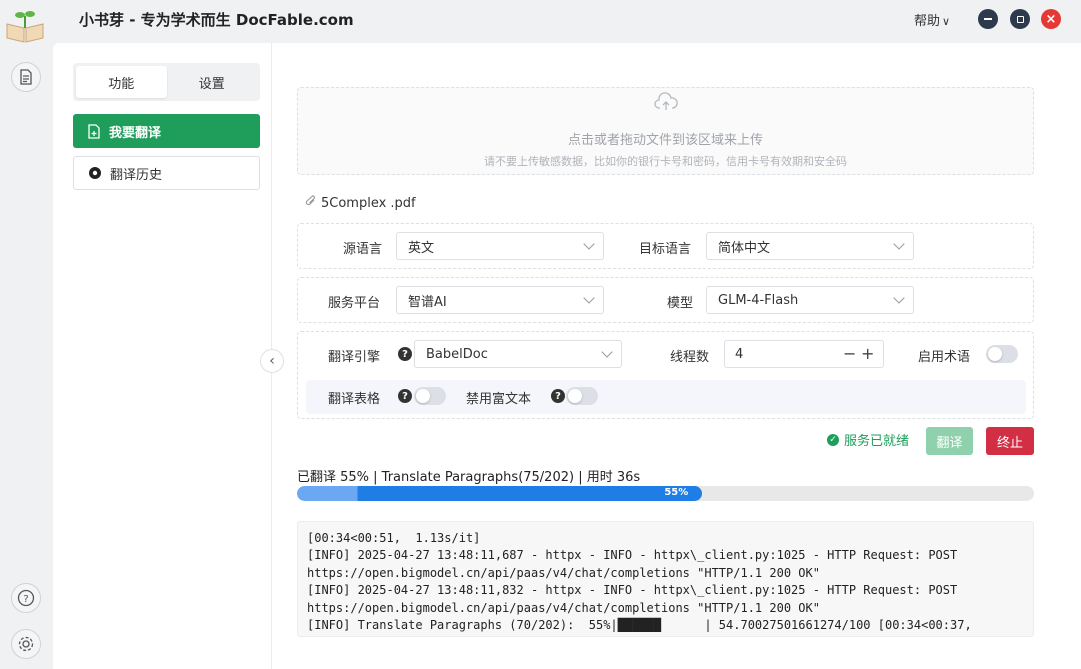 This screenshot has width=1081, height=669. I want to click on settings-rail-button, so click(26, 644).